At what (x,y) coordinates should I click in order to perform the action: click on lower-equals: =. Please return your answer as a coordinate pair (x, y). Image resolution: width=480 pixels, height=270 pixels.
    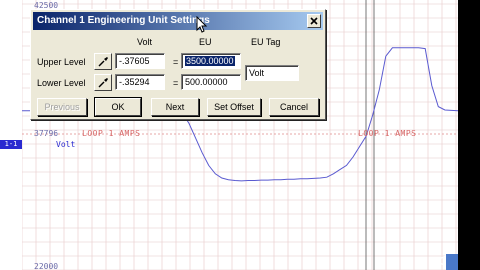
    Looking at the image, I should click on (176, 83).